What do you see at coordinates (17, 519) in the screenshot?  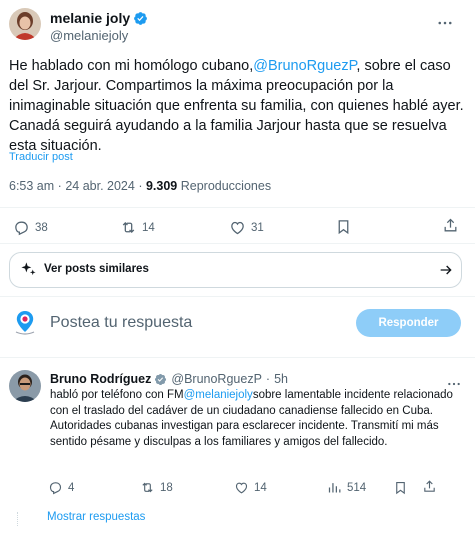 I see `thread-line` at bounding box center [17, 519].